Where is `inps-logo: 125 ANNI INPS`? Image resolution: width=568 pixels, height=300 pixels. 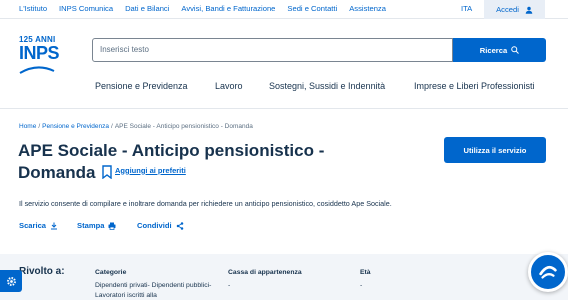 inps-logo: 125 ANNI INPS is located at coordinates (39, 56).